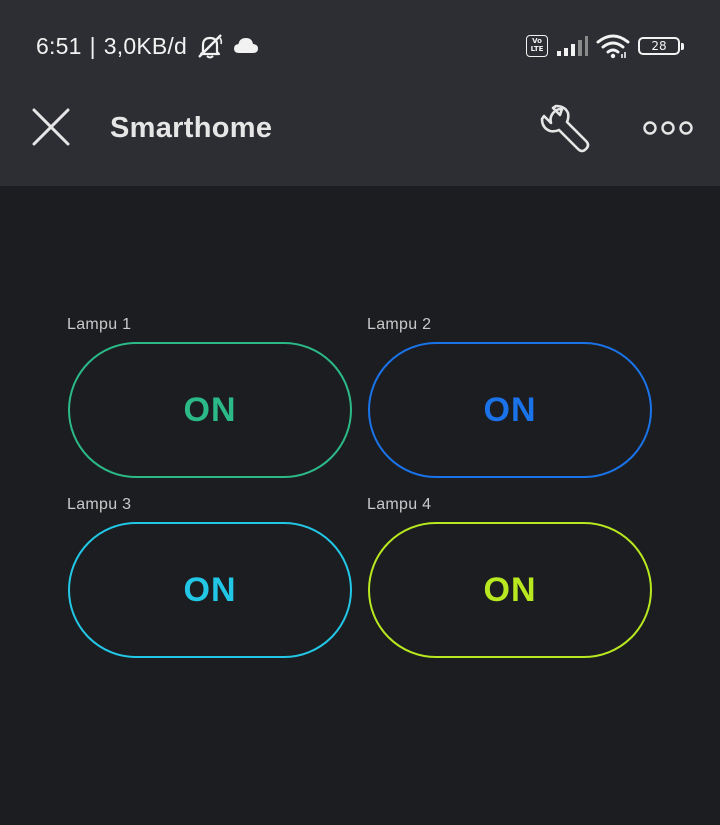 The height and width of the screenshot is (825, 720). I want to click on status-right: Vo LTE 28, so click(605, 46).